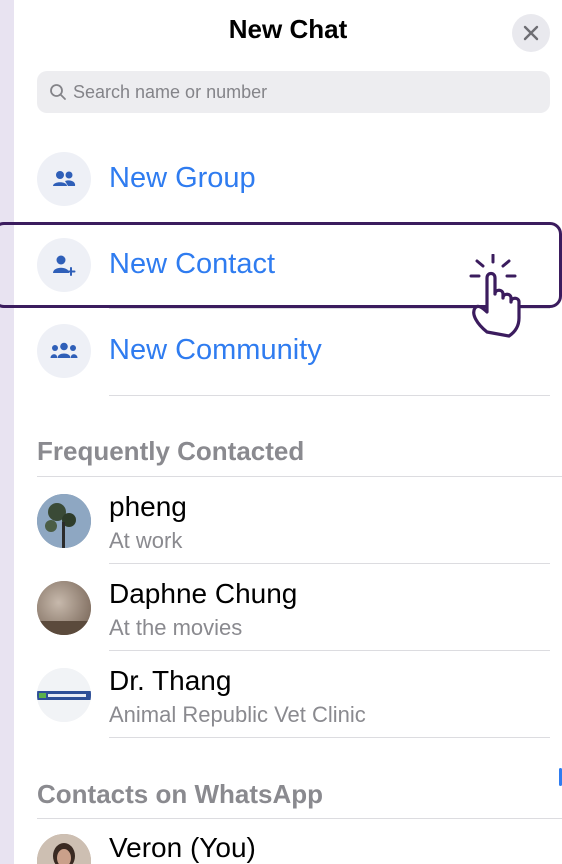 The width and height of the screenshot is (562, 864). I want to click on contact-name: Dr. Thang, so click(170, 680).